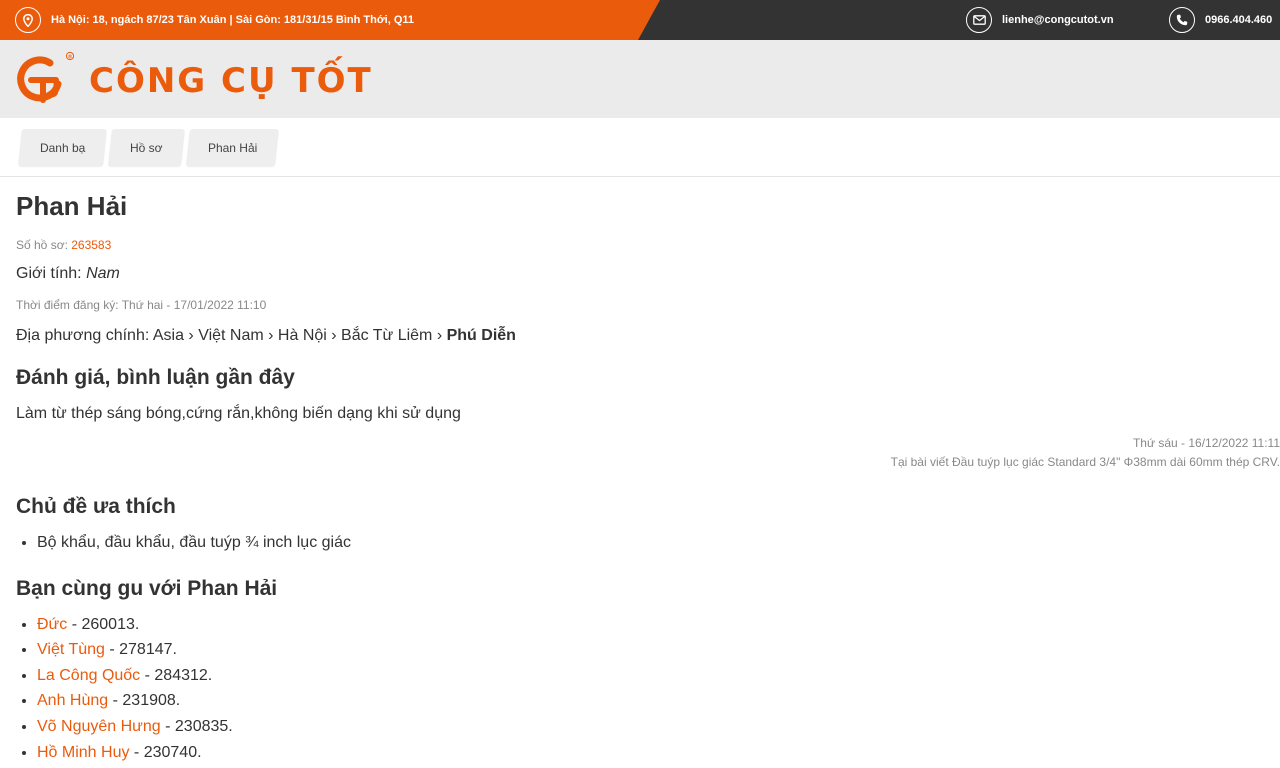  I want to click on list-item: Đức - 260013., so click(650, 625).